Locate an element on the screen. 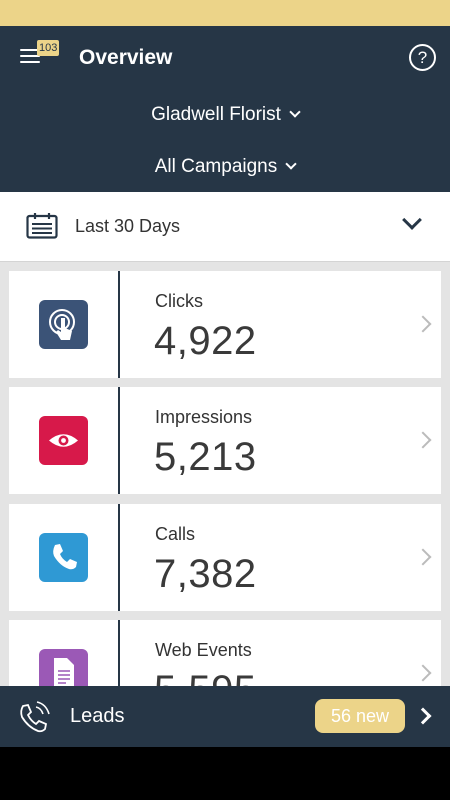 The image size is (450, 800). metric-card-clicks: Clicks 4,922 is located at coordinates (225, 324).